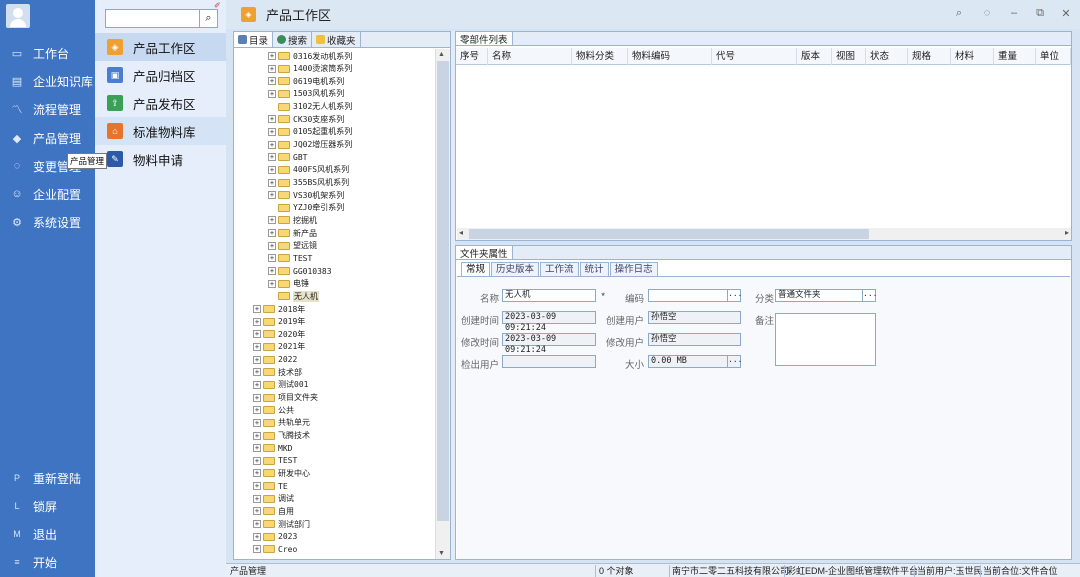 The image size is (1080, 577). Describe the element at coordinates (987, 13) in the screenshot. I see `refresh-icon: ◌` at that location.